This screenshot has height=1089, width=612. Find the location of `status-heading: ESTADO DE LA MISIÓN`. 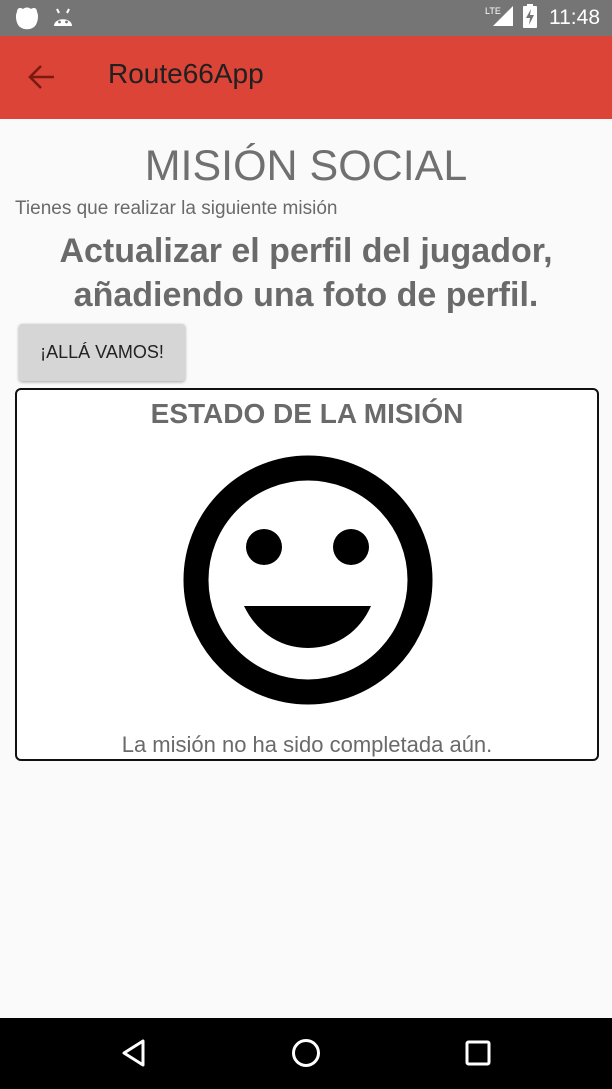

status-heading: ESTADO DE LA MISIÓN is located at coordinates (307, 413).